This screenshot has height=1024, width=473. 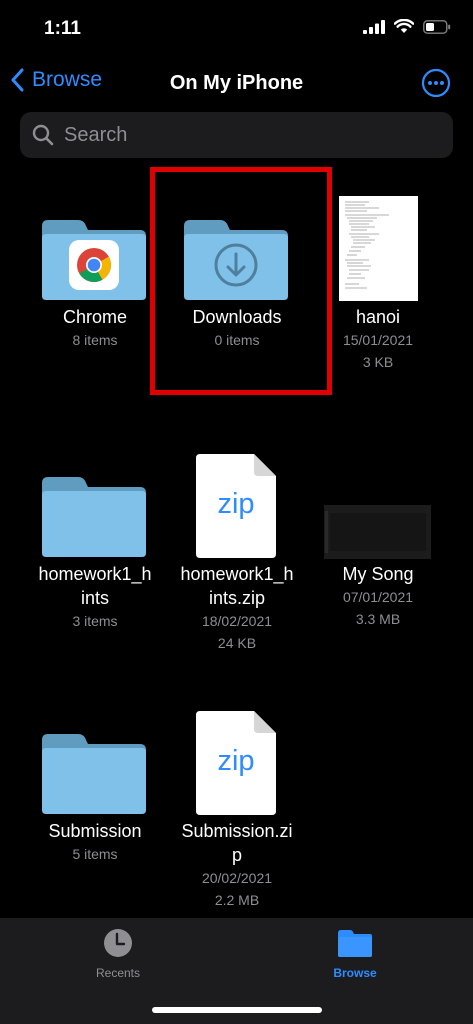 I want to click on item-size: 24 KB, so click(x=237, y=643).